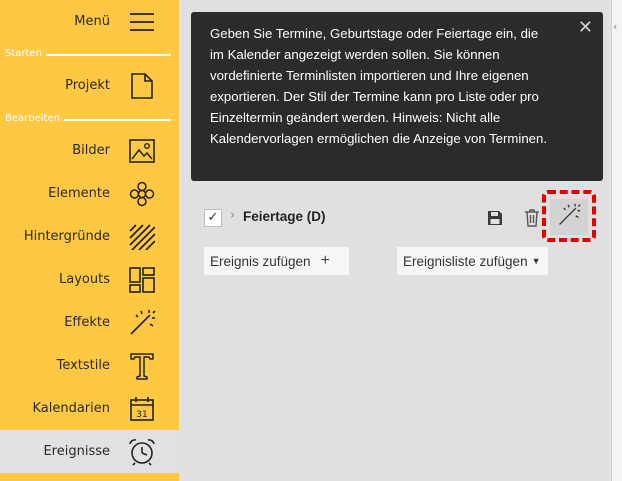  I want to click on add-event-list-dropdown: Ereignisliste zufügen ▼, so click(472, 261).